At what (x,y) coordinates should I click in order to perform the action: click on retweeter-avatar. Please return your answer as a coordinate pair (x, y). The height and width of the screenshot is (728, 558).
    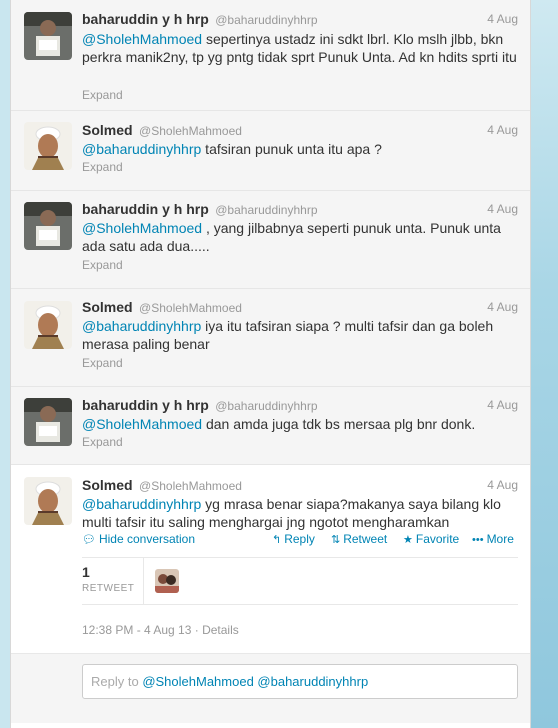
    Looking at the image, I should click on (167, 581).